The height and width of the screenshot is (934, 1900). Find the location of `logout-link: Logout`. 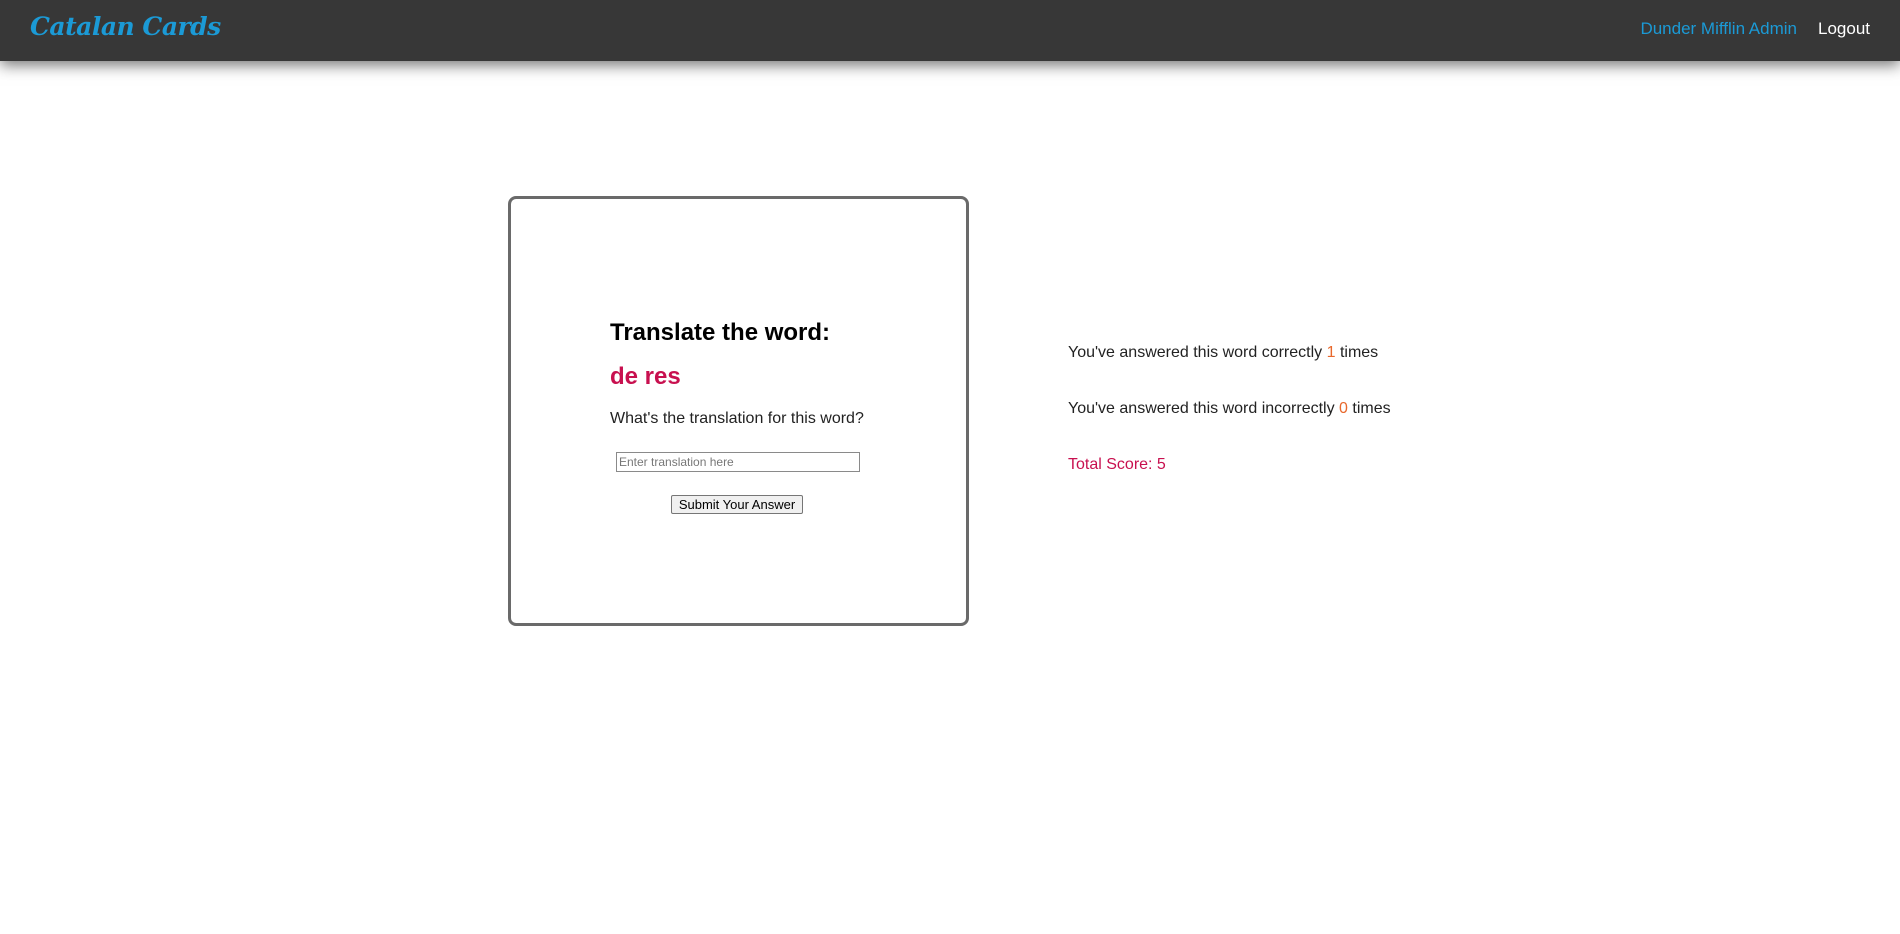

logout-link: Logout is located at coordinates (1844, 29).